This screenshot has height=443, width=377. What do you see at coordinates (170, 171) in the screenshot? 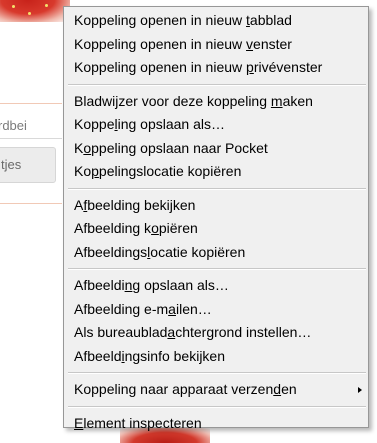
I see `menu-item-label: pelingslocatie kopiëren` at bounding box center [170, 171].